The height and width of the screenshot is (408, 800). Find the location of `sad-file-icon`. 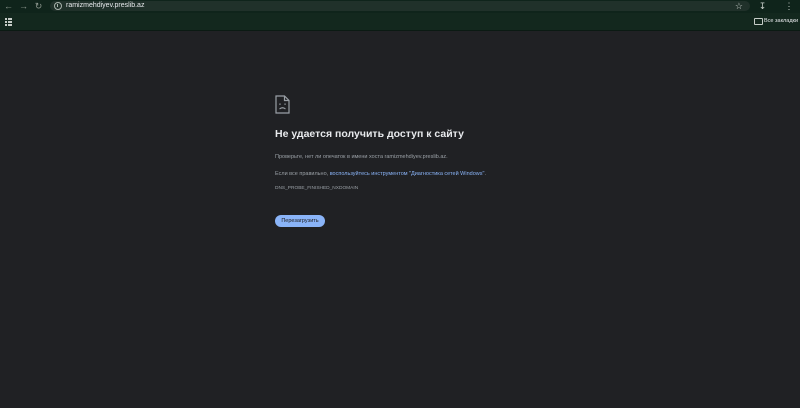

sad-file-icon is located at coordinates (282, 104).